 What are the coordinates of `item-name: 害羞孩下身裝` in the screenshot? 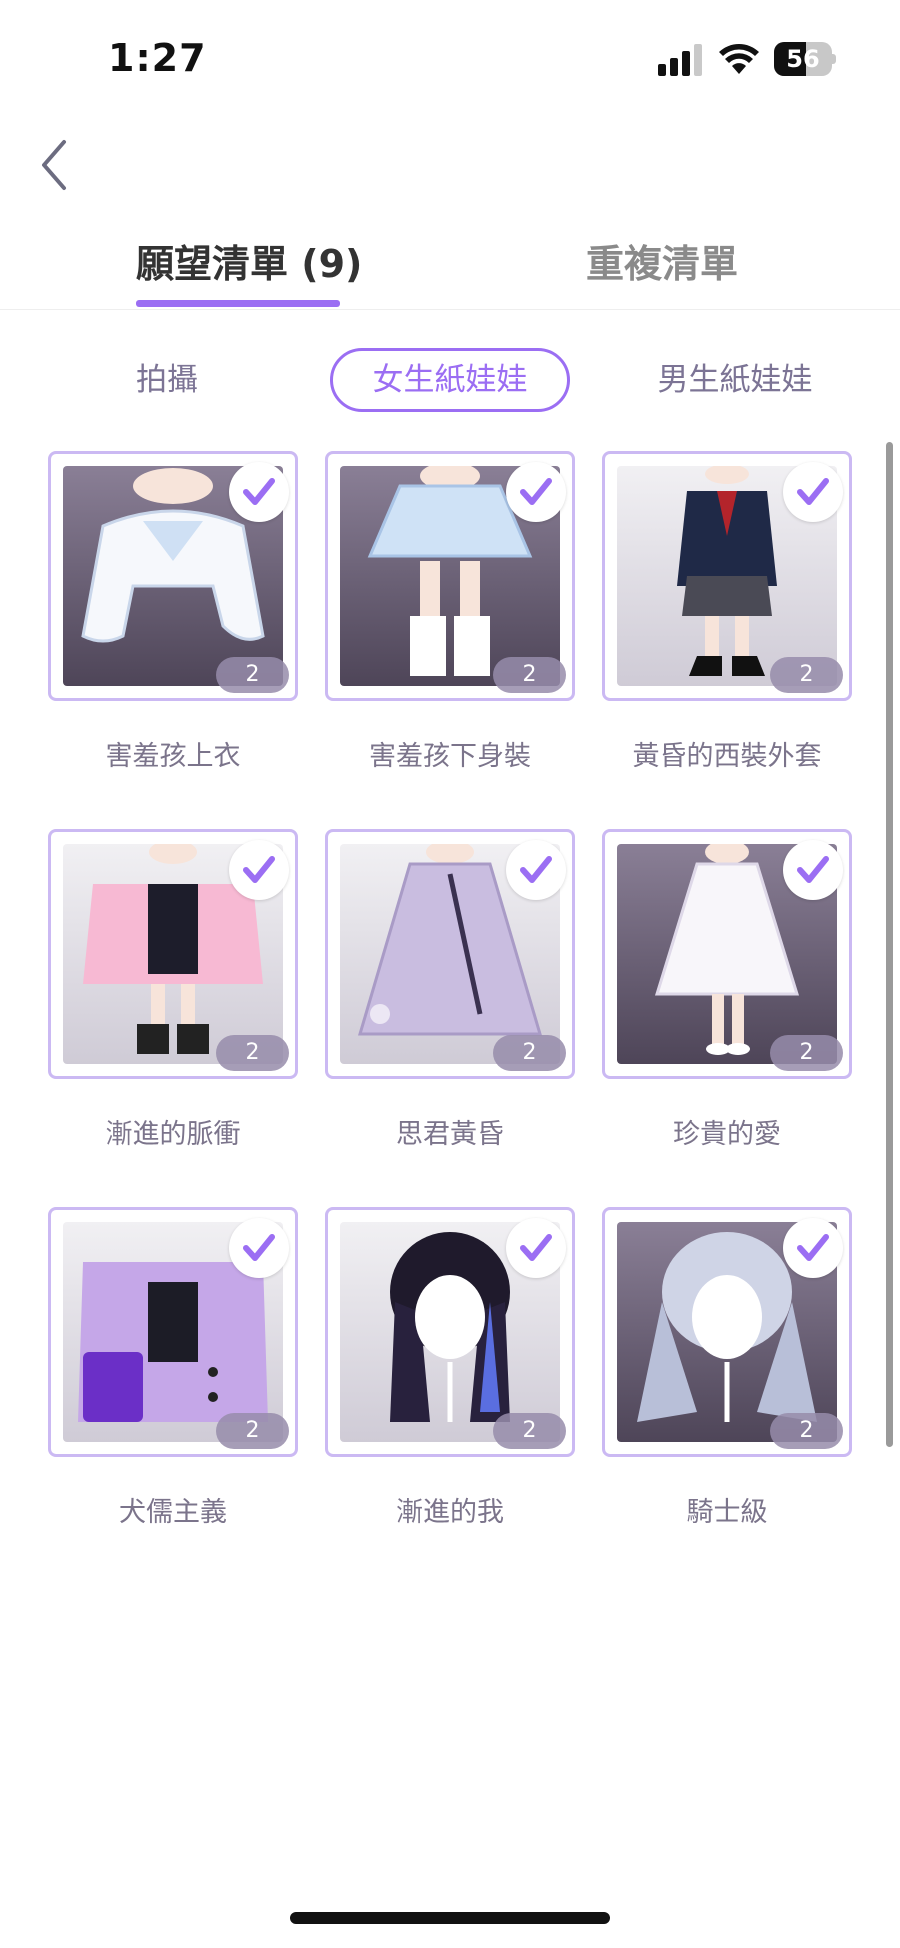 It's located at (450, 756).